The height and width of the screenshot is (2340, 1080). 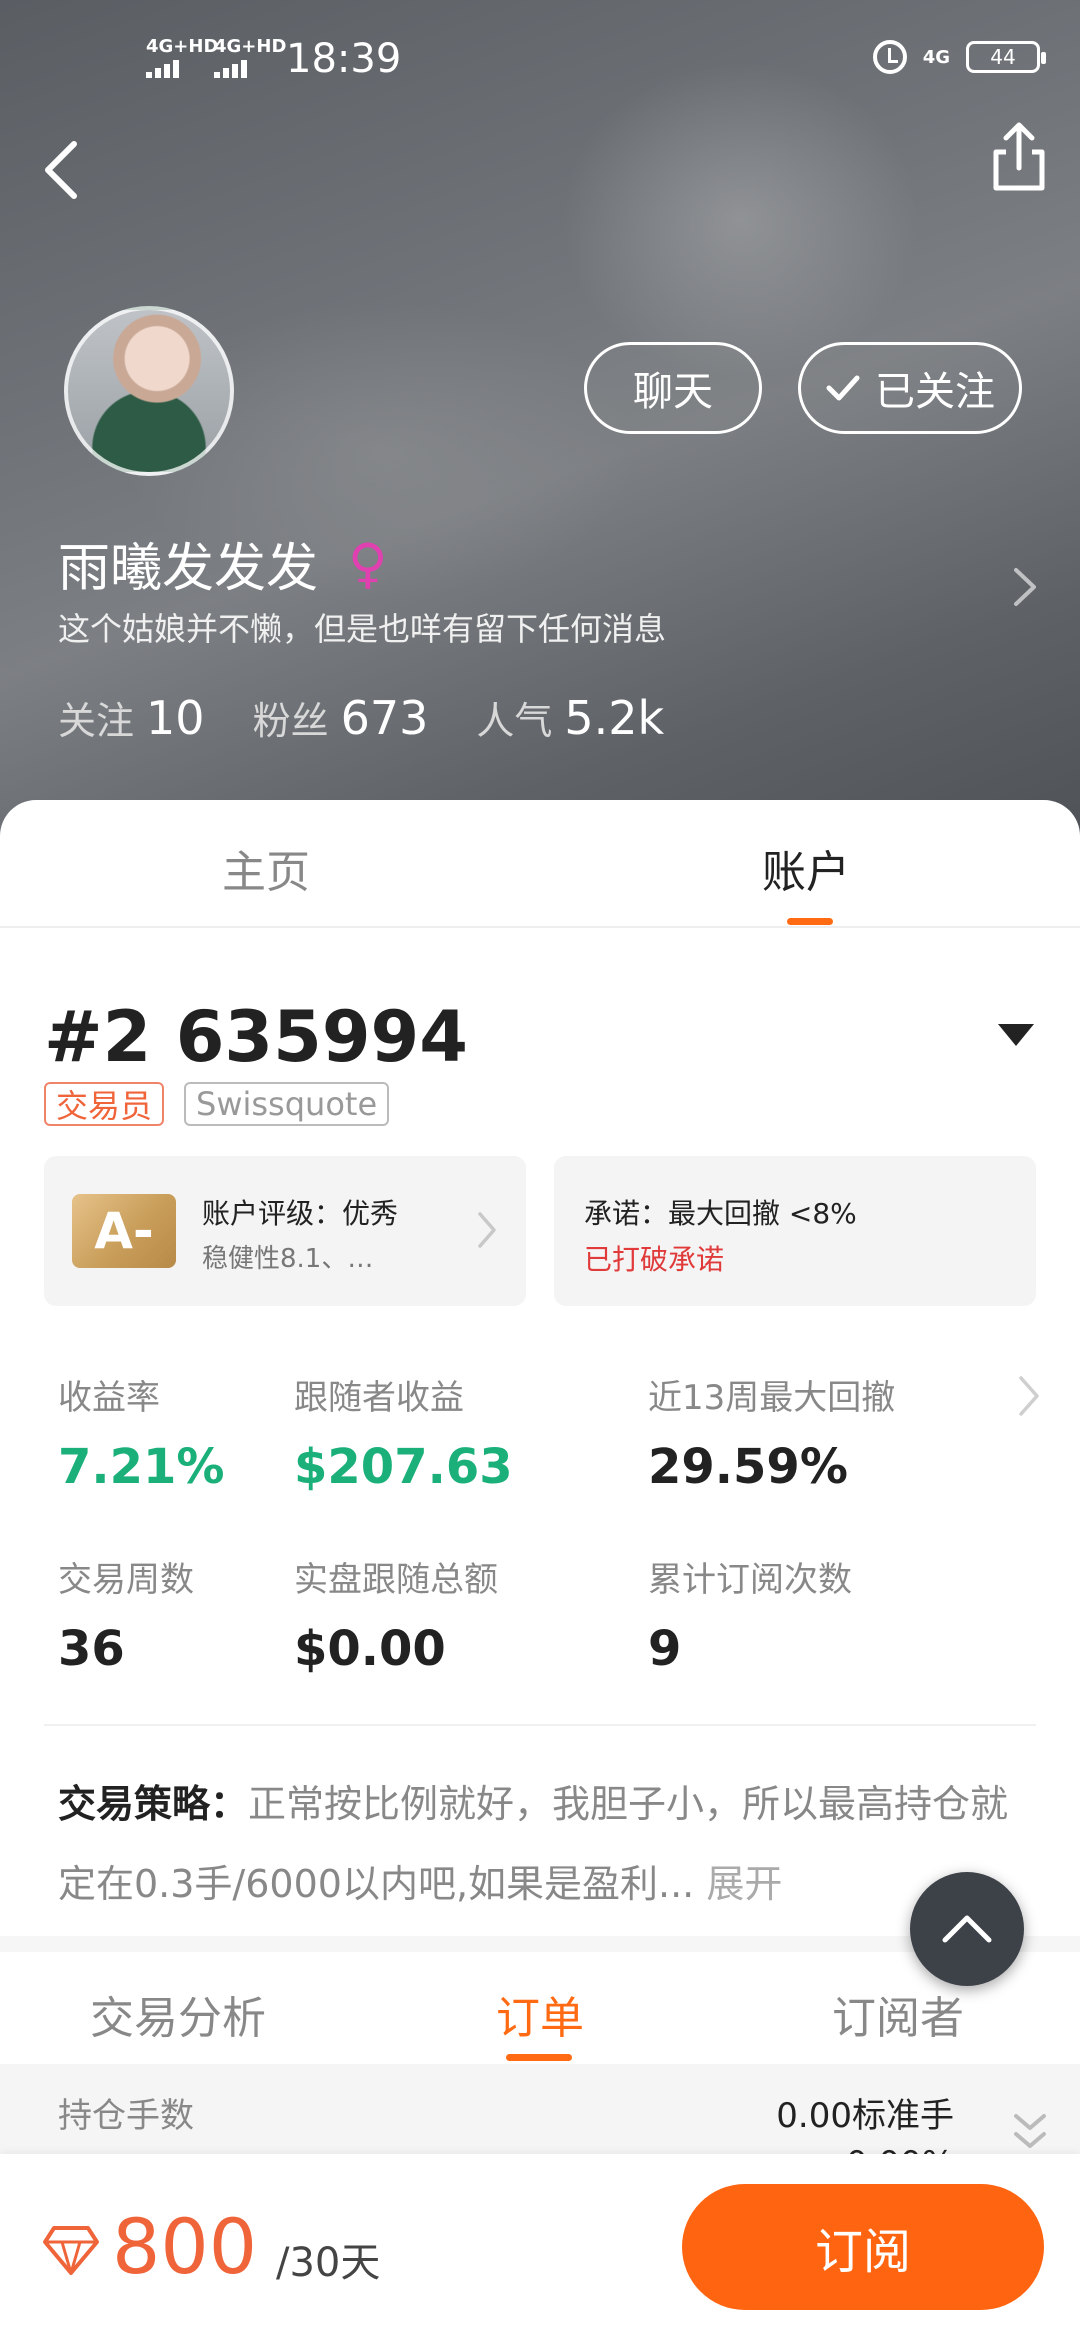 What do you see at coordinates (936, 57) in the screenshot?
I see `network-icon: 4G` at bounding box center [936, 57].